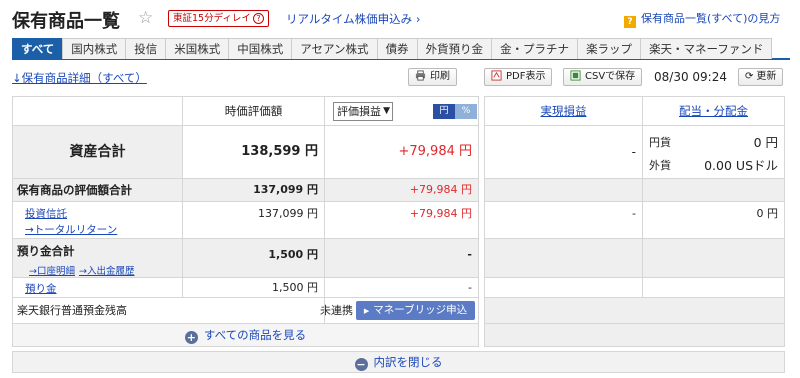 The image size is (800, 378). I want to click on minus-circle-icon: −, so click(361, 364).